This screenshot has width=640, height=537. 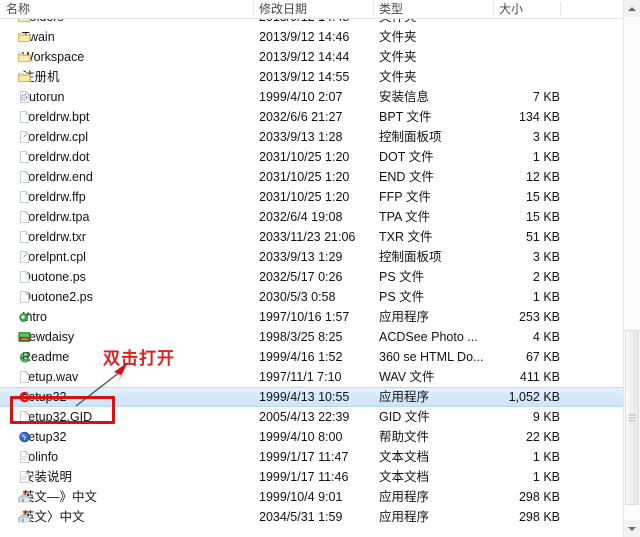 What do you see at coordinates (125, 77) in the screenshot?
I see `file-name-cell: 注册机` at bounding box center [125, 77].